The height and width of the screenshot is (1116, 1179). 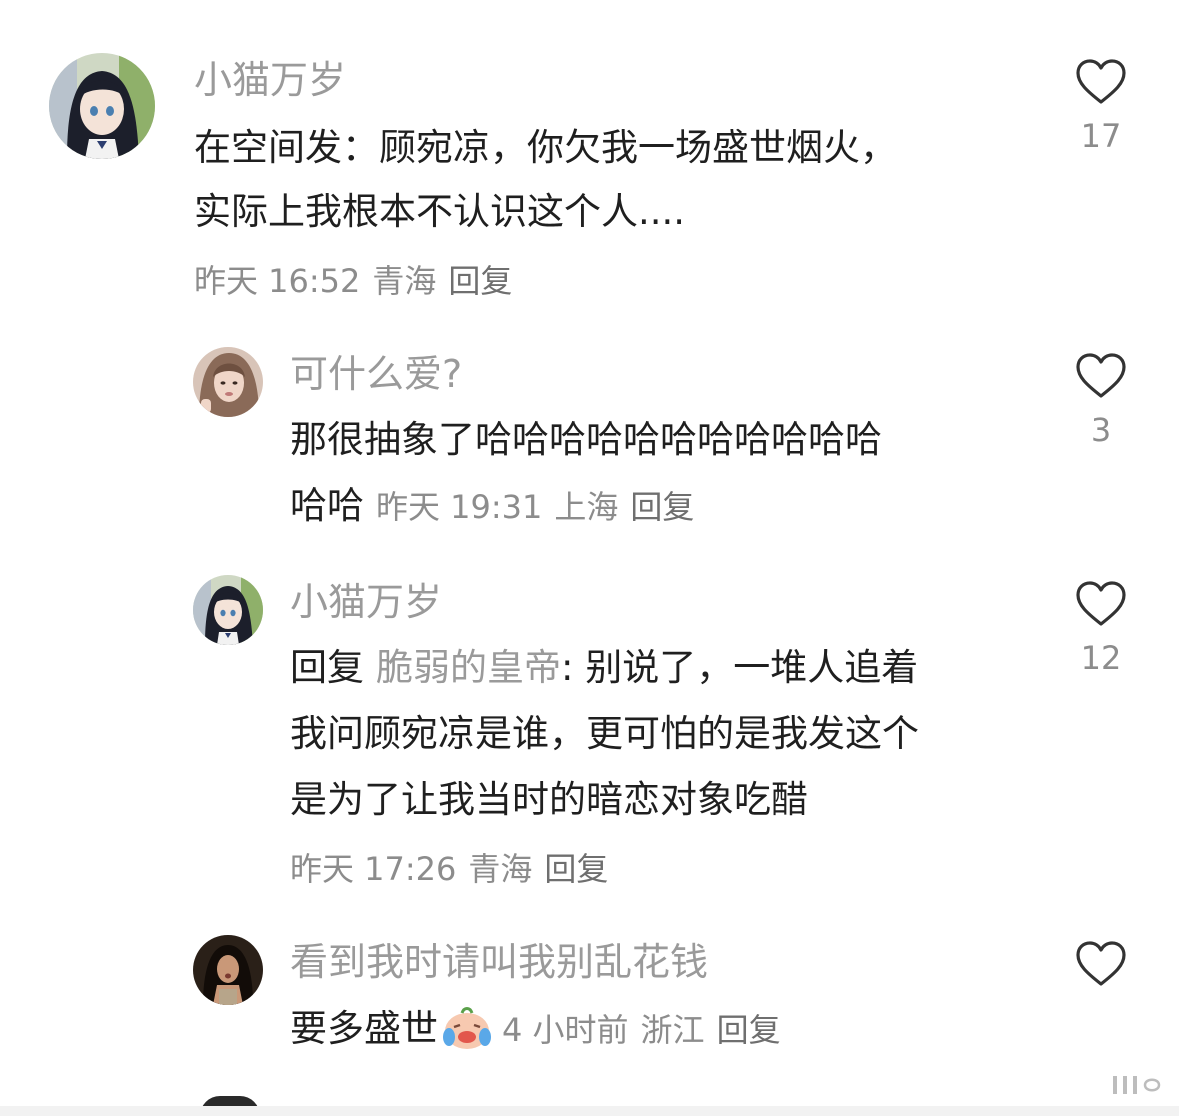 I want to click on crying-laughing-baby-emoji, so click(x=467, y=1037).